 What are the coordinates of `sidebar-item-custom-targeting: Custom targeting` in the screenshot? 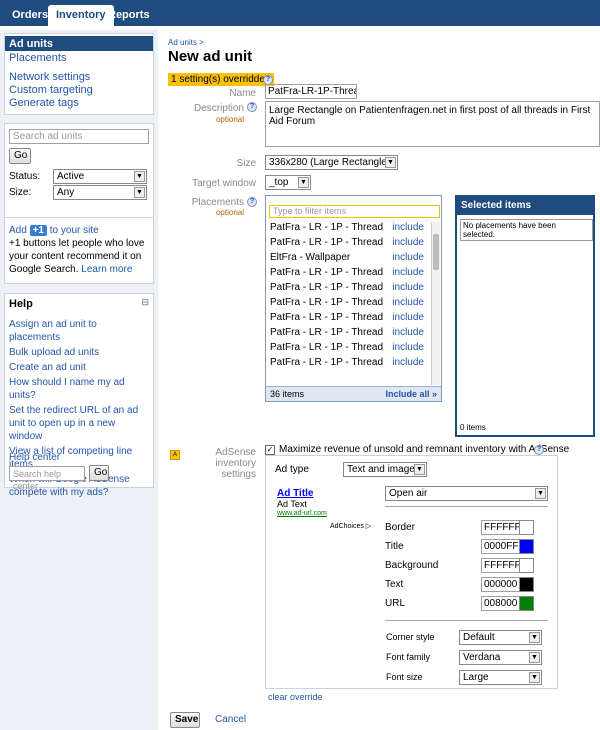 It's located at (79, 89).